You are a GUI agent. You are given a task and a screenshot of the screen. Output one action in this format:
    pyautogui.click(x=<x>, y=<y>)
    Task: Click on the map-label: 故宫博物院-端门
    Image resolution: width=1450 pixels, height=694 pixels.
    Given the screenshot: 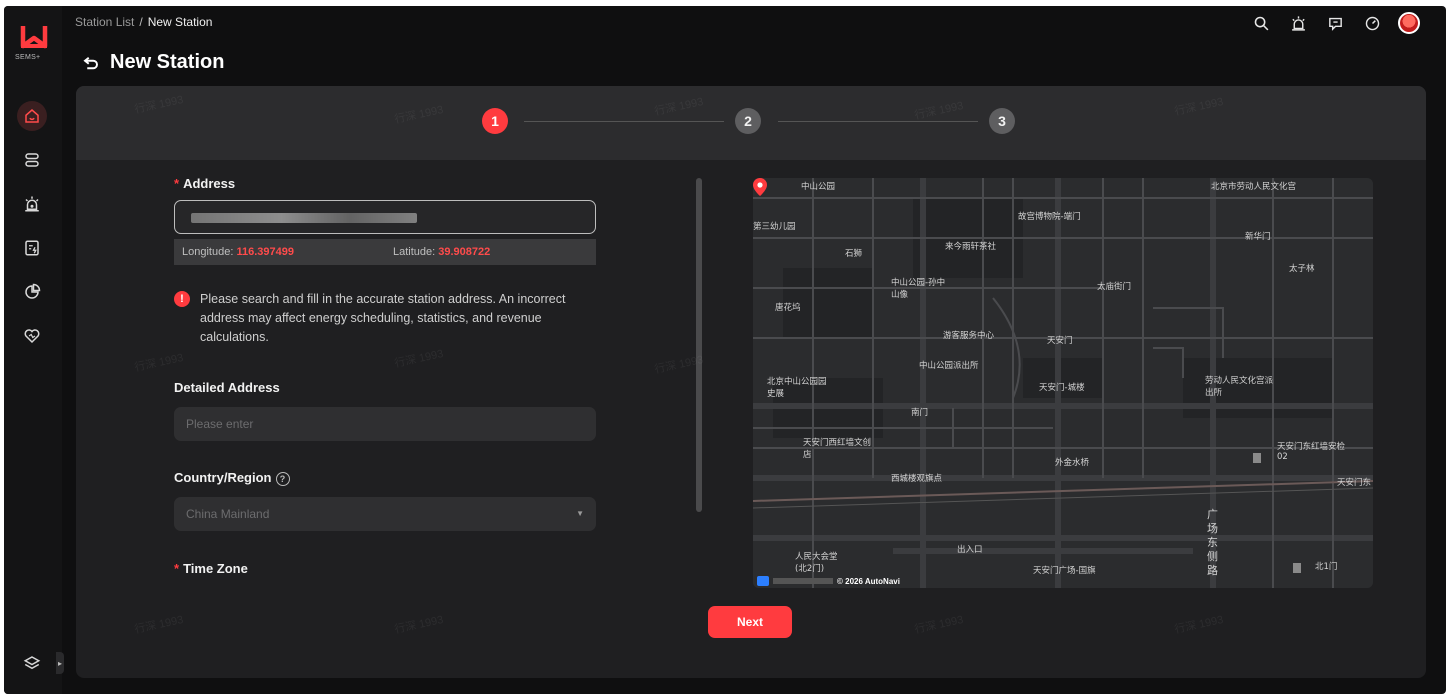 What is the action you would take?
    pyautogui.click(x=1049, y=217)
    